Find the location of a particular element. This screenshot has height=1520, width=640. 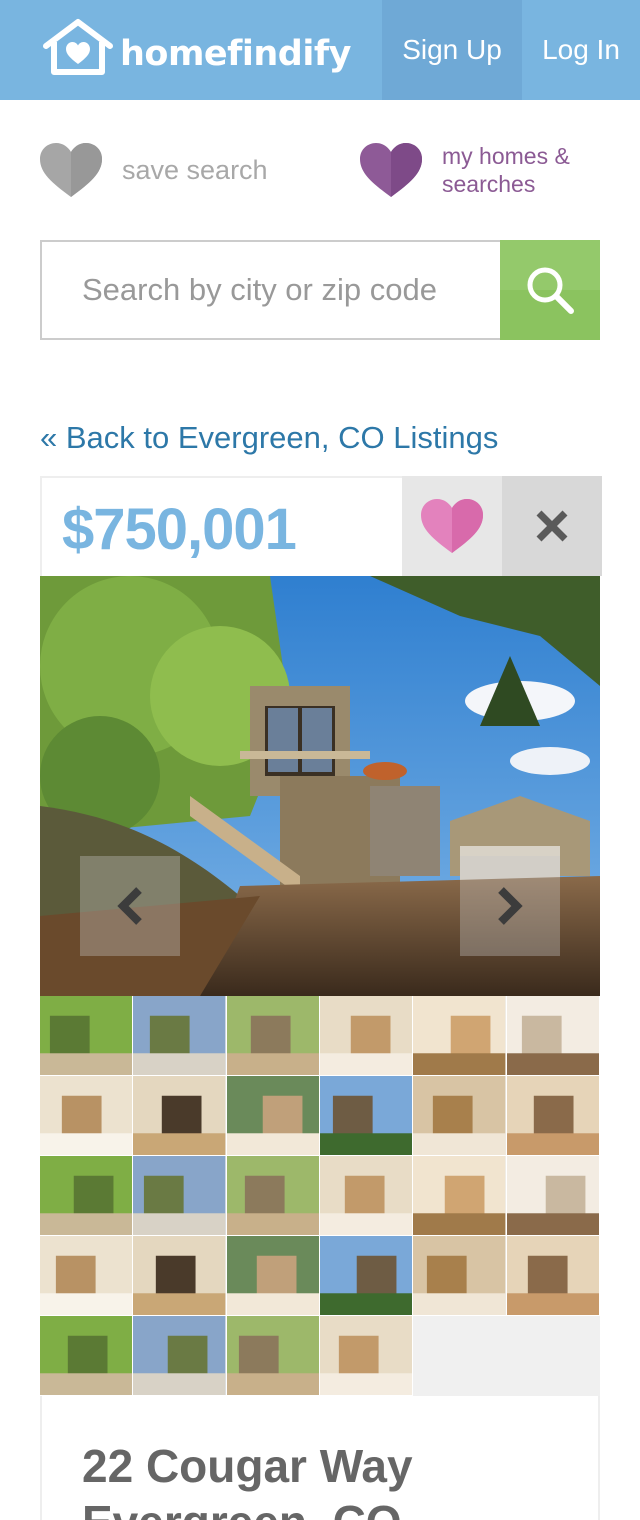

previous-photo-button is located at coordinates (130, 906).